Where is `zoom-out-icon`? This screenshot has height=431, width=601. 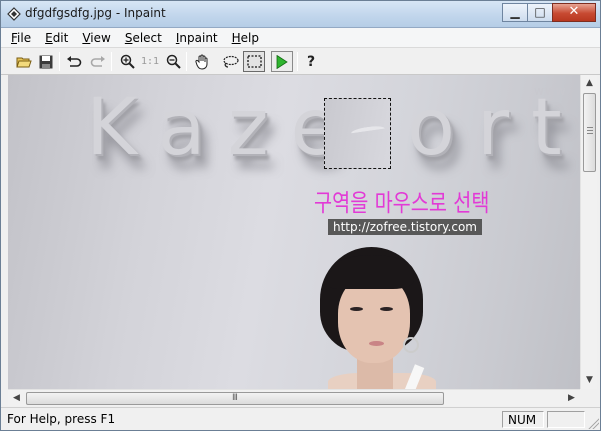
zoom-out-icon is located at coordinates (173, 61).